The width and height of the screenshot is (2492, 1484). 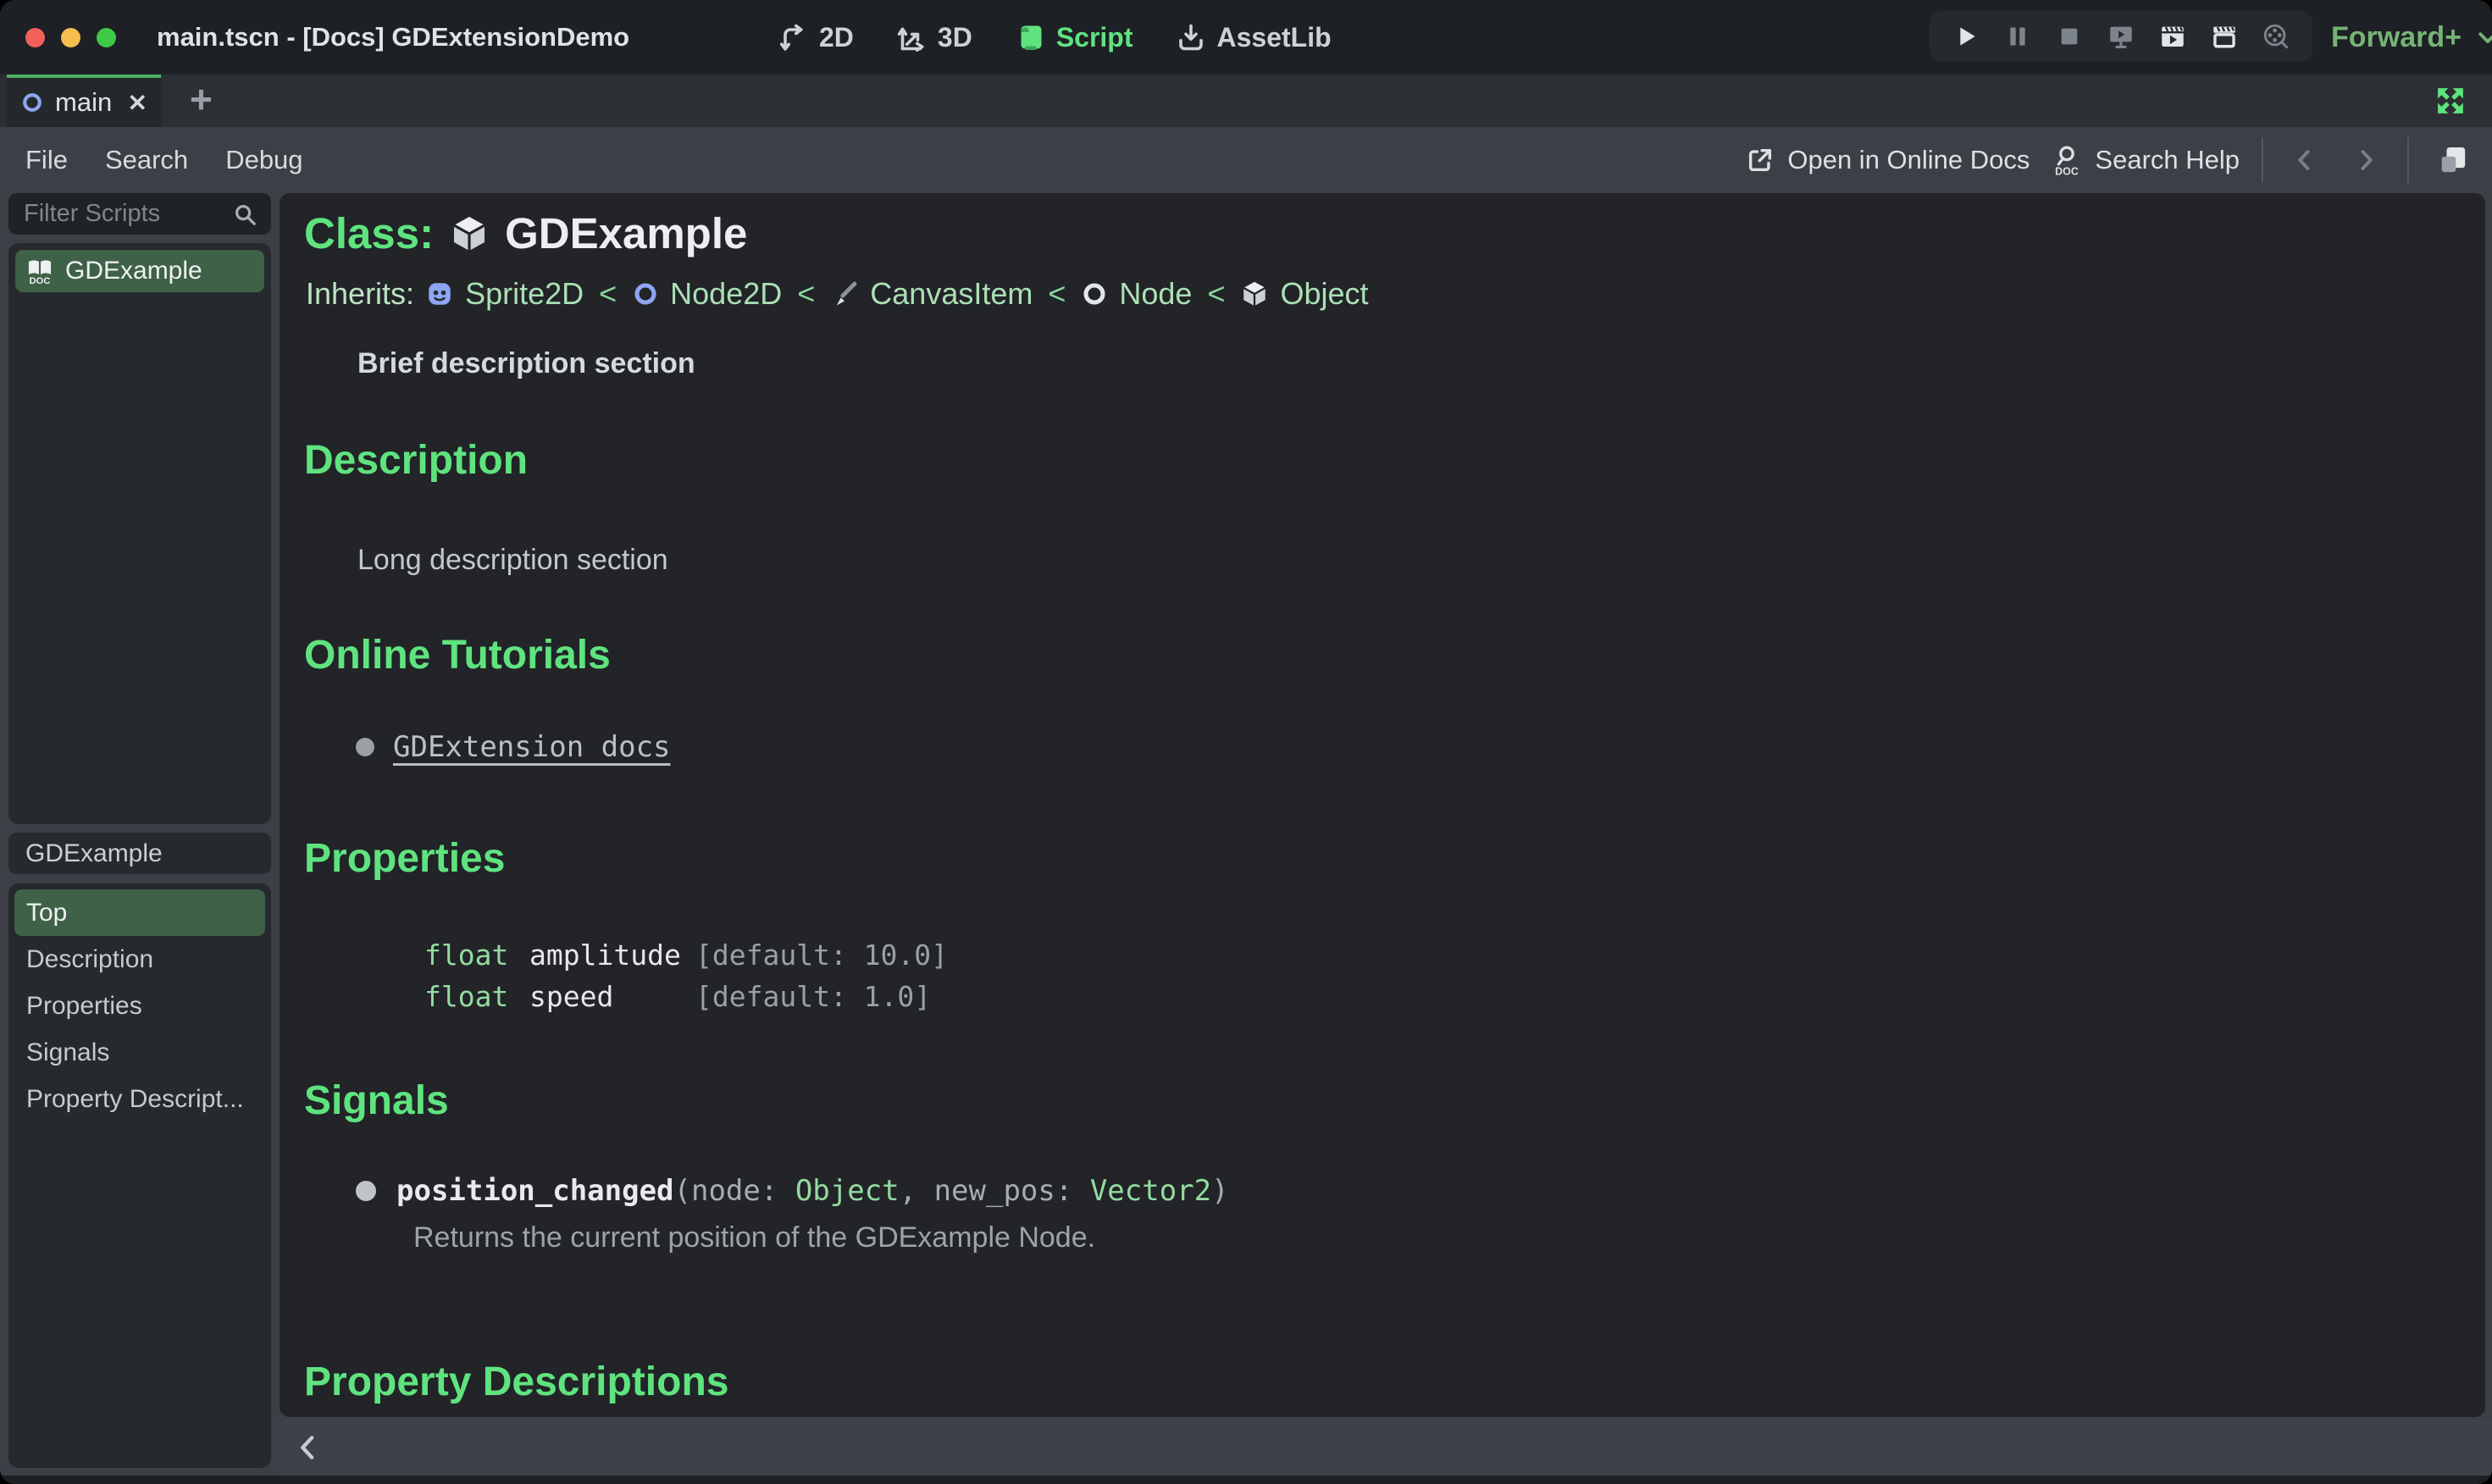 What do you see at coordinates (139, 1052) in the screenshot?
I see `member-item-signals: Signals` at bounding box center [139, 1052].